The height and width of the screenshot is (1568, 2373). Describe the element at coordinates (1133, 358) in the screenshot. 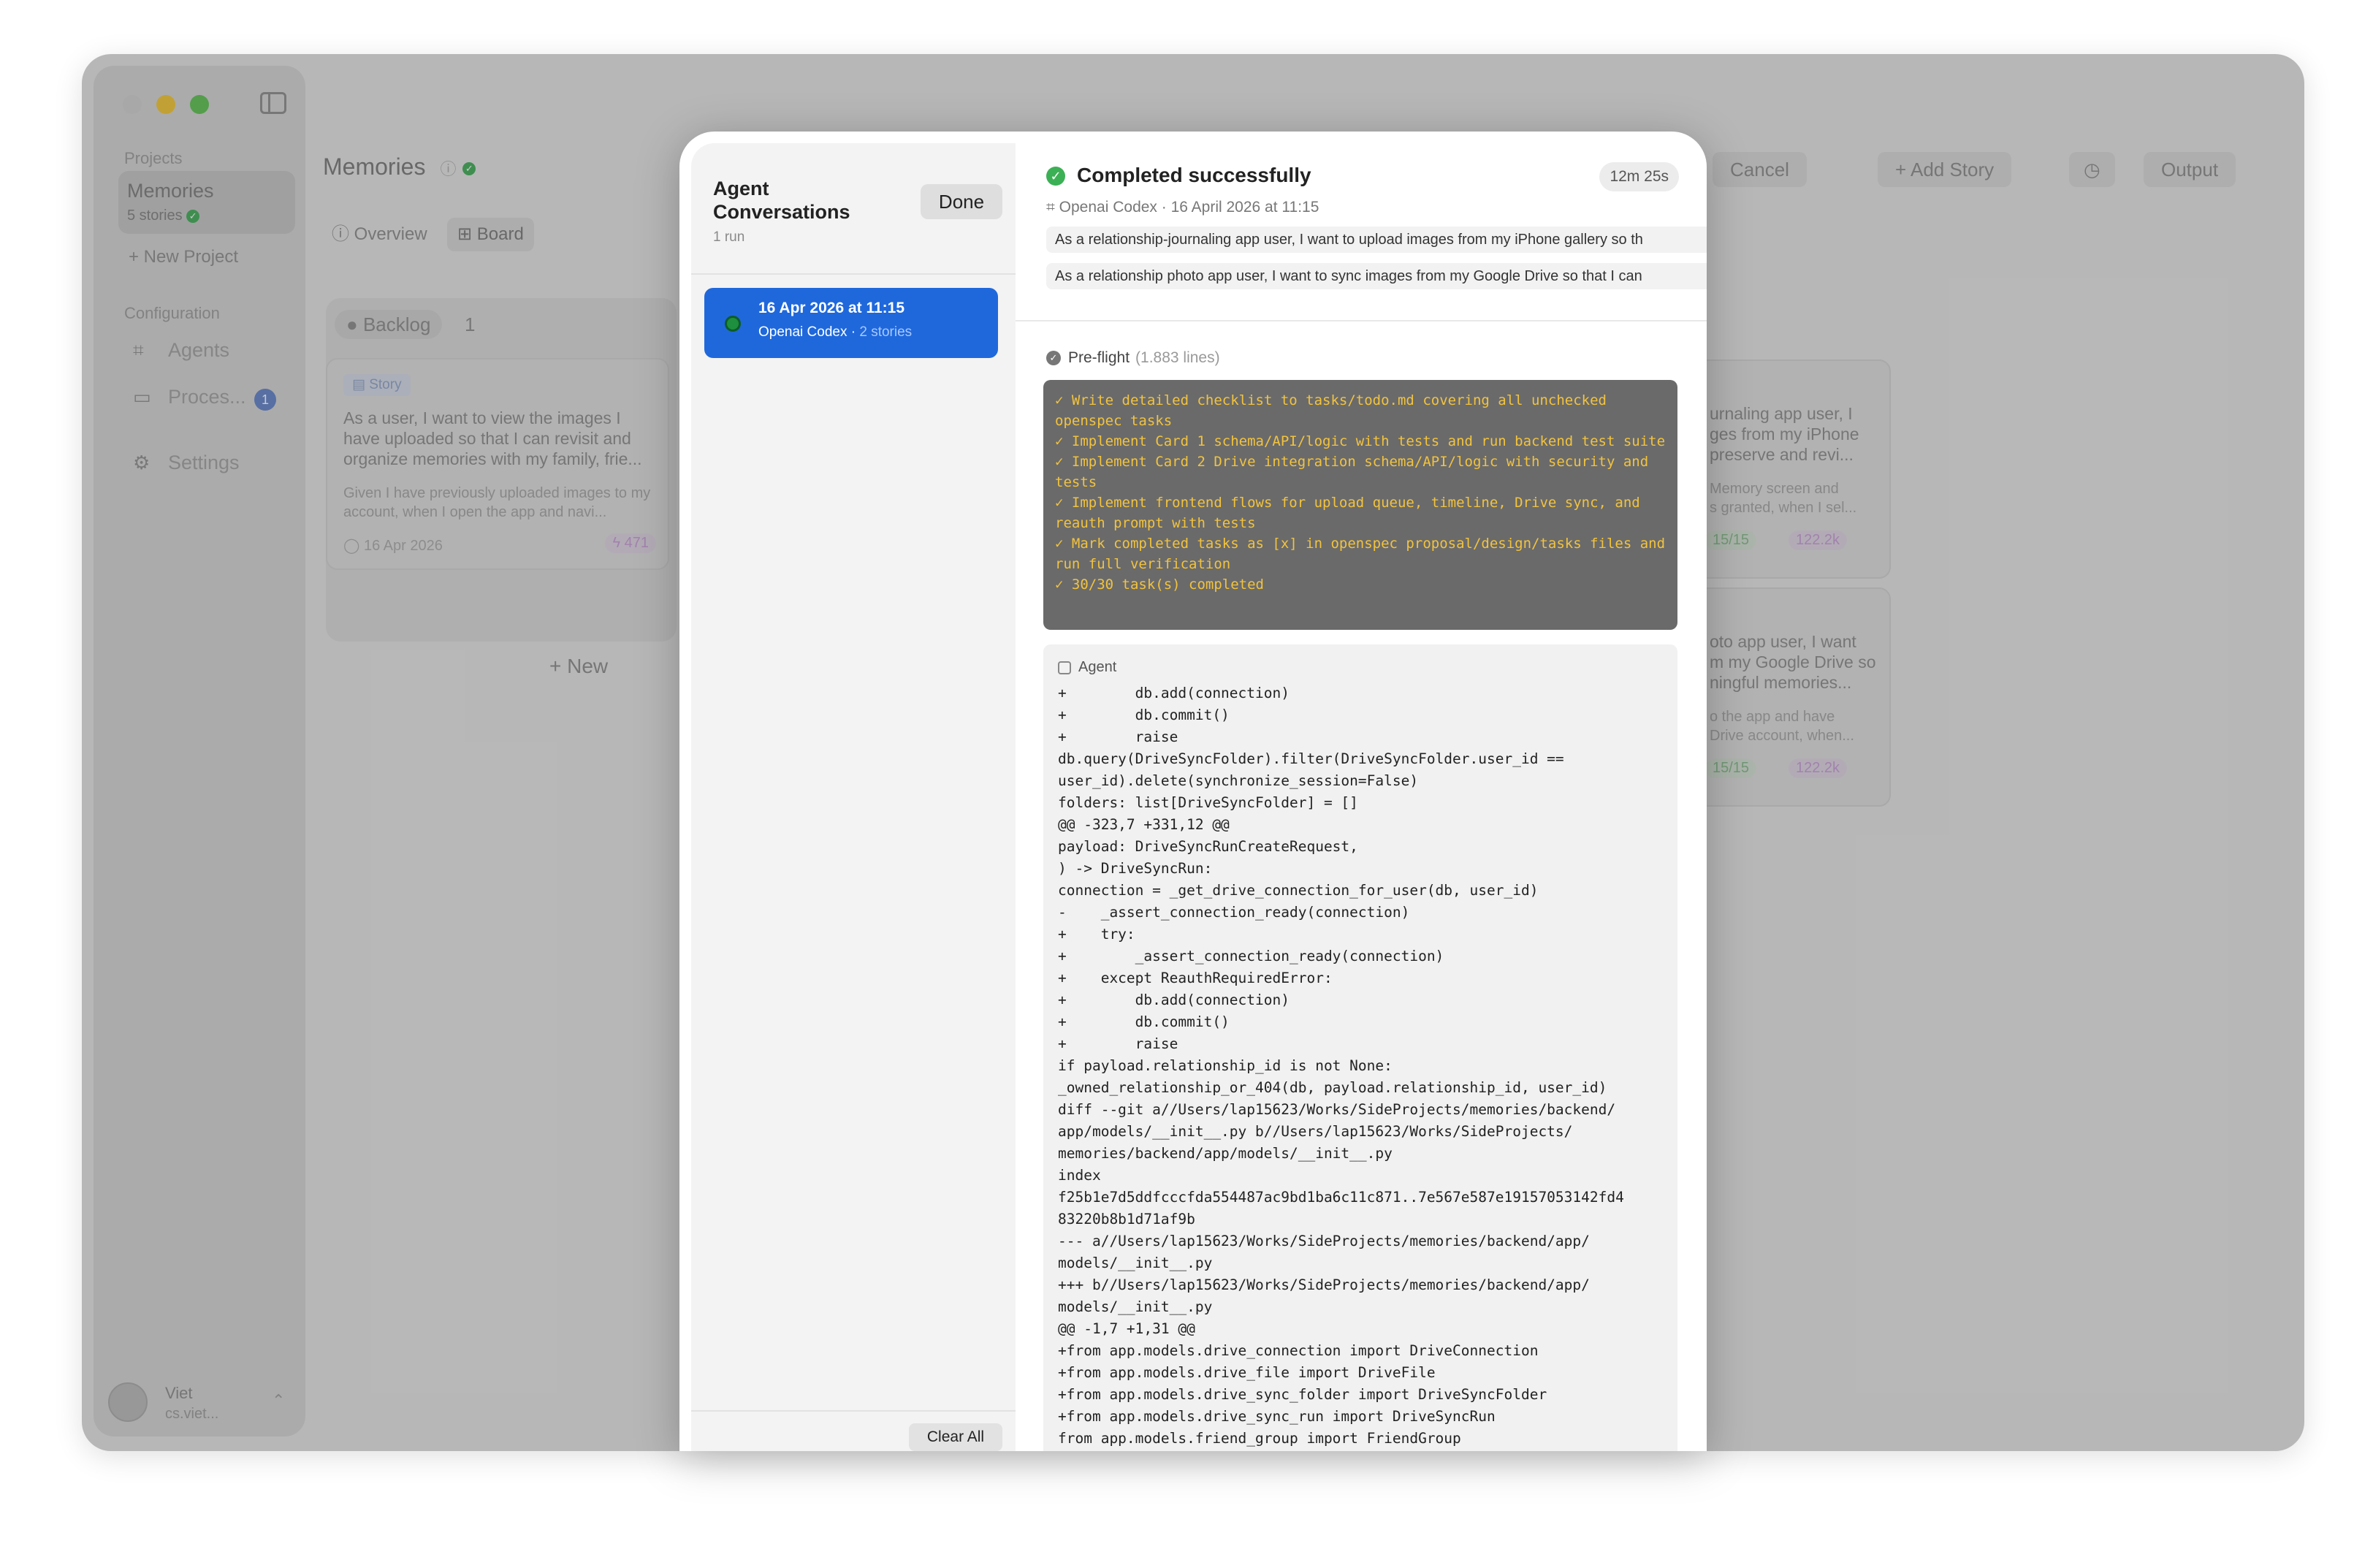

I see `preflight-header: ✓ Pre-flight (1.883 lines)` at that location.